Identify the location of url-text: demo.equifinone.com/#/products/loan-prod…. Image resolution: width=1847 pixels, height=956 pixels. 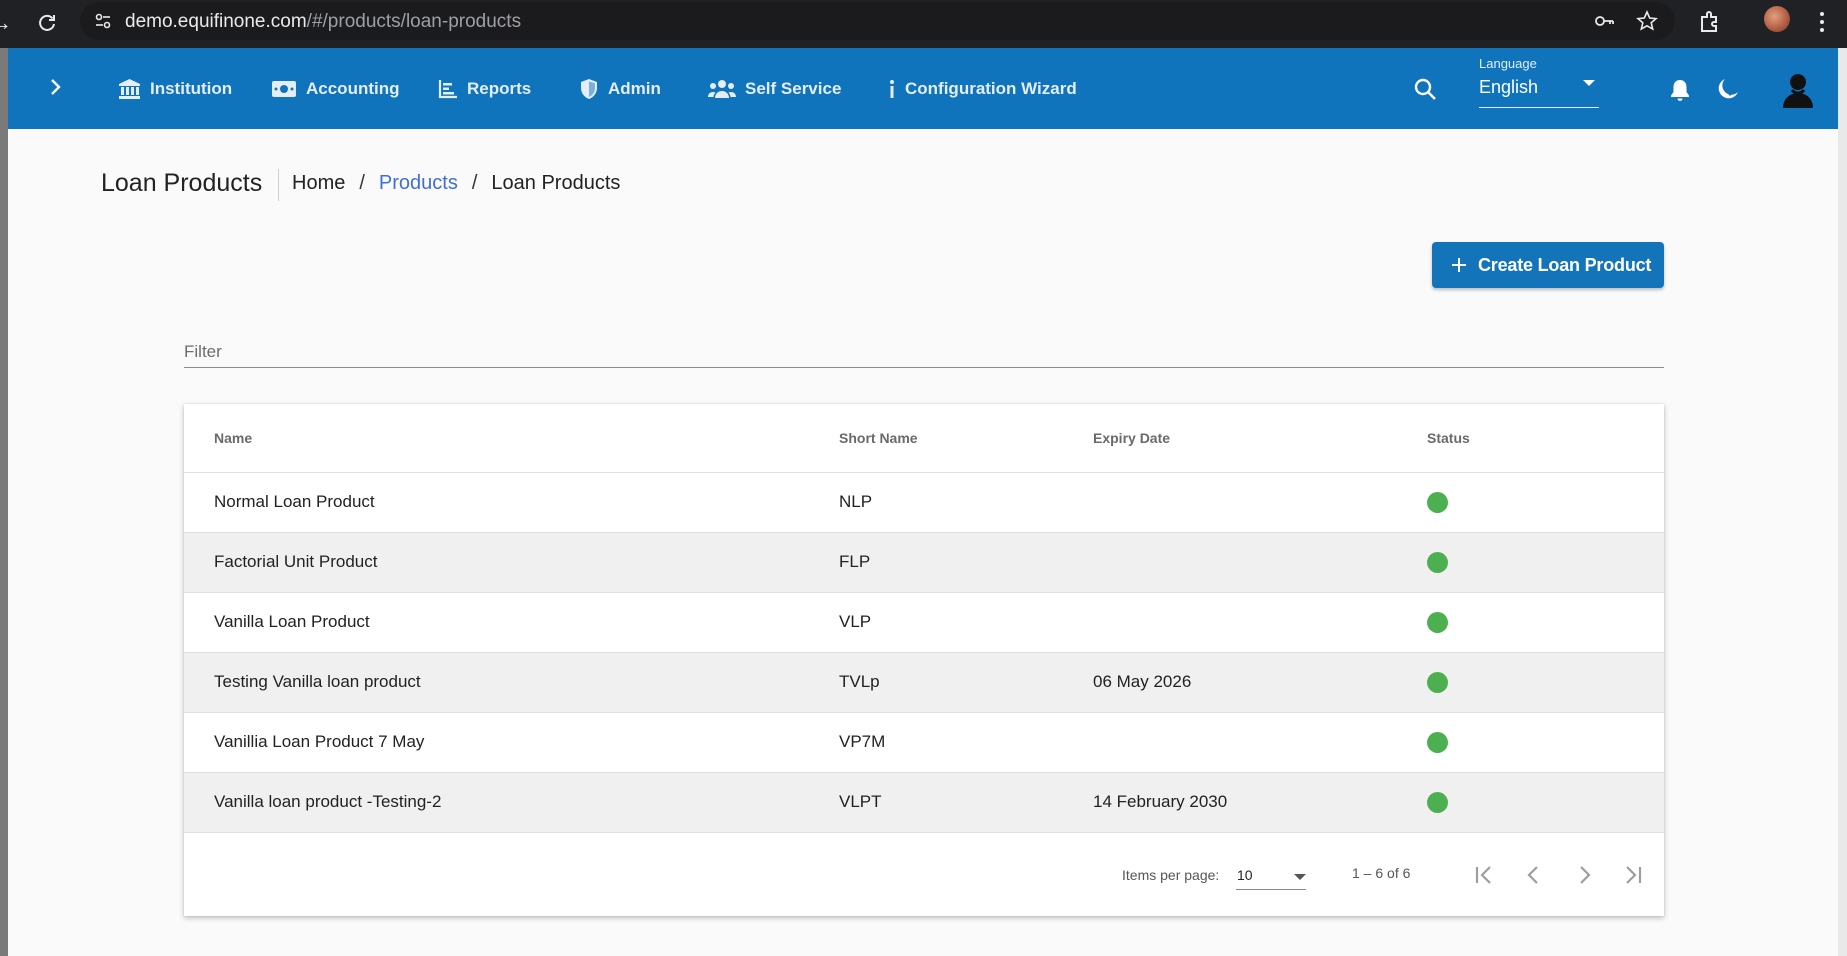
(323, 22).